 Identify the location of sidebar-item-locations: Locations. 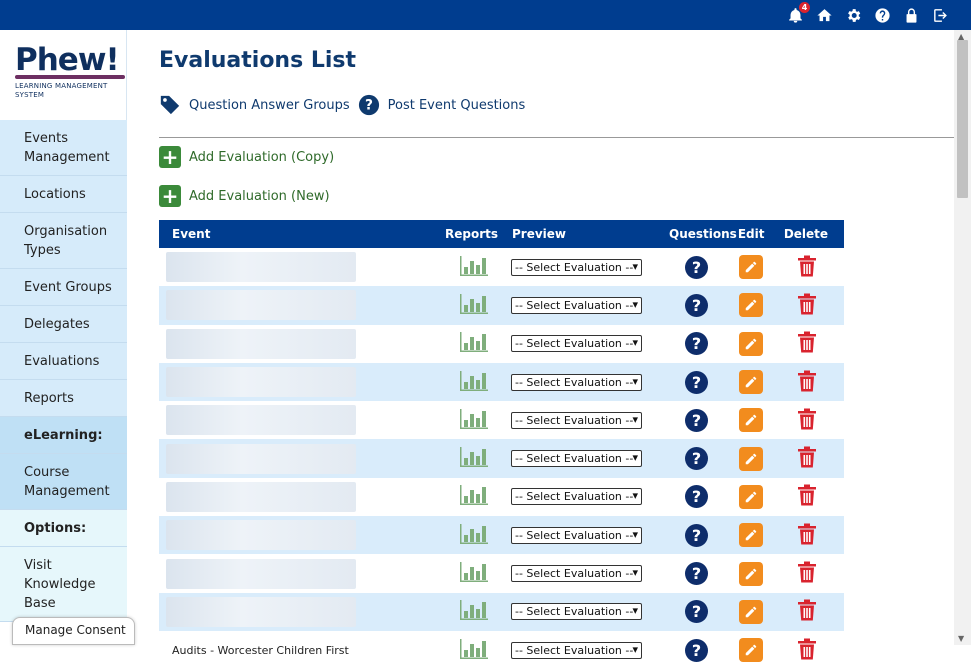
(63, 194).